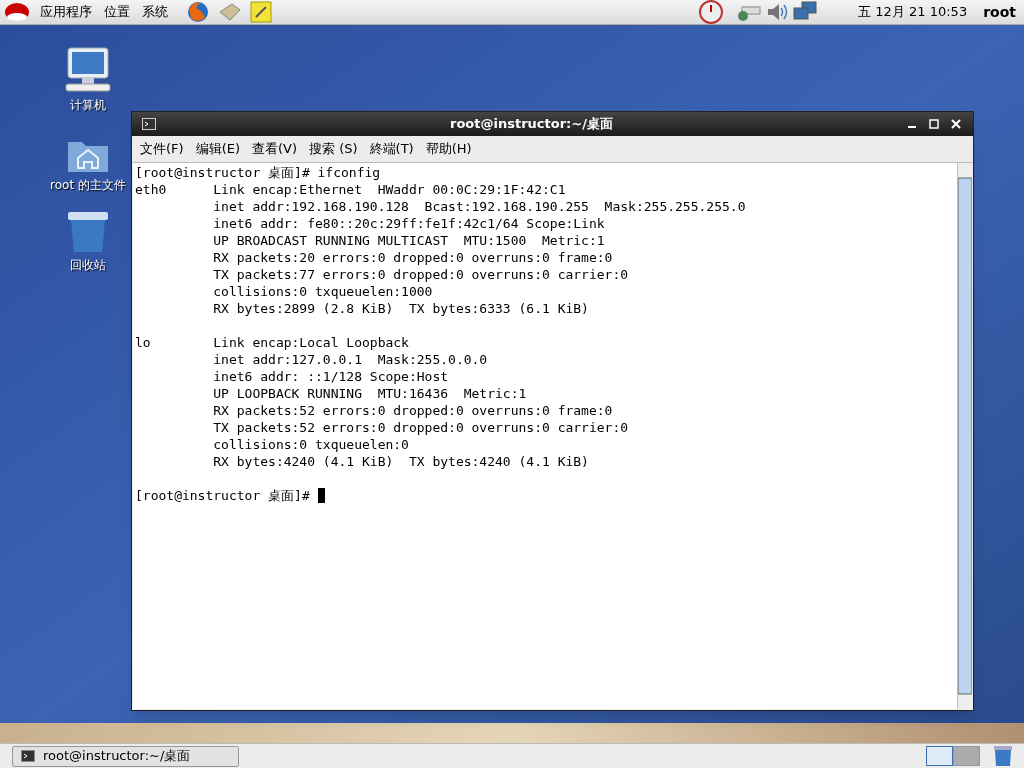 This screenshot has width=1024, height=768. Describe the element at coordinates (88, 105) in the screenshot. I see `desktop-icon-label: 计算机` at that location.